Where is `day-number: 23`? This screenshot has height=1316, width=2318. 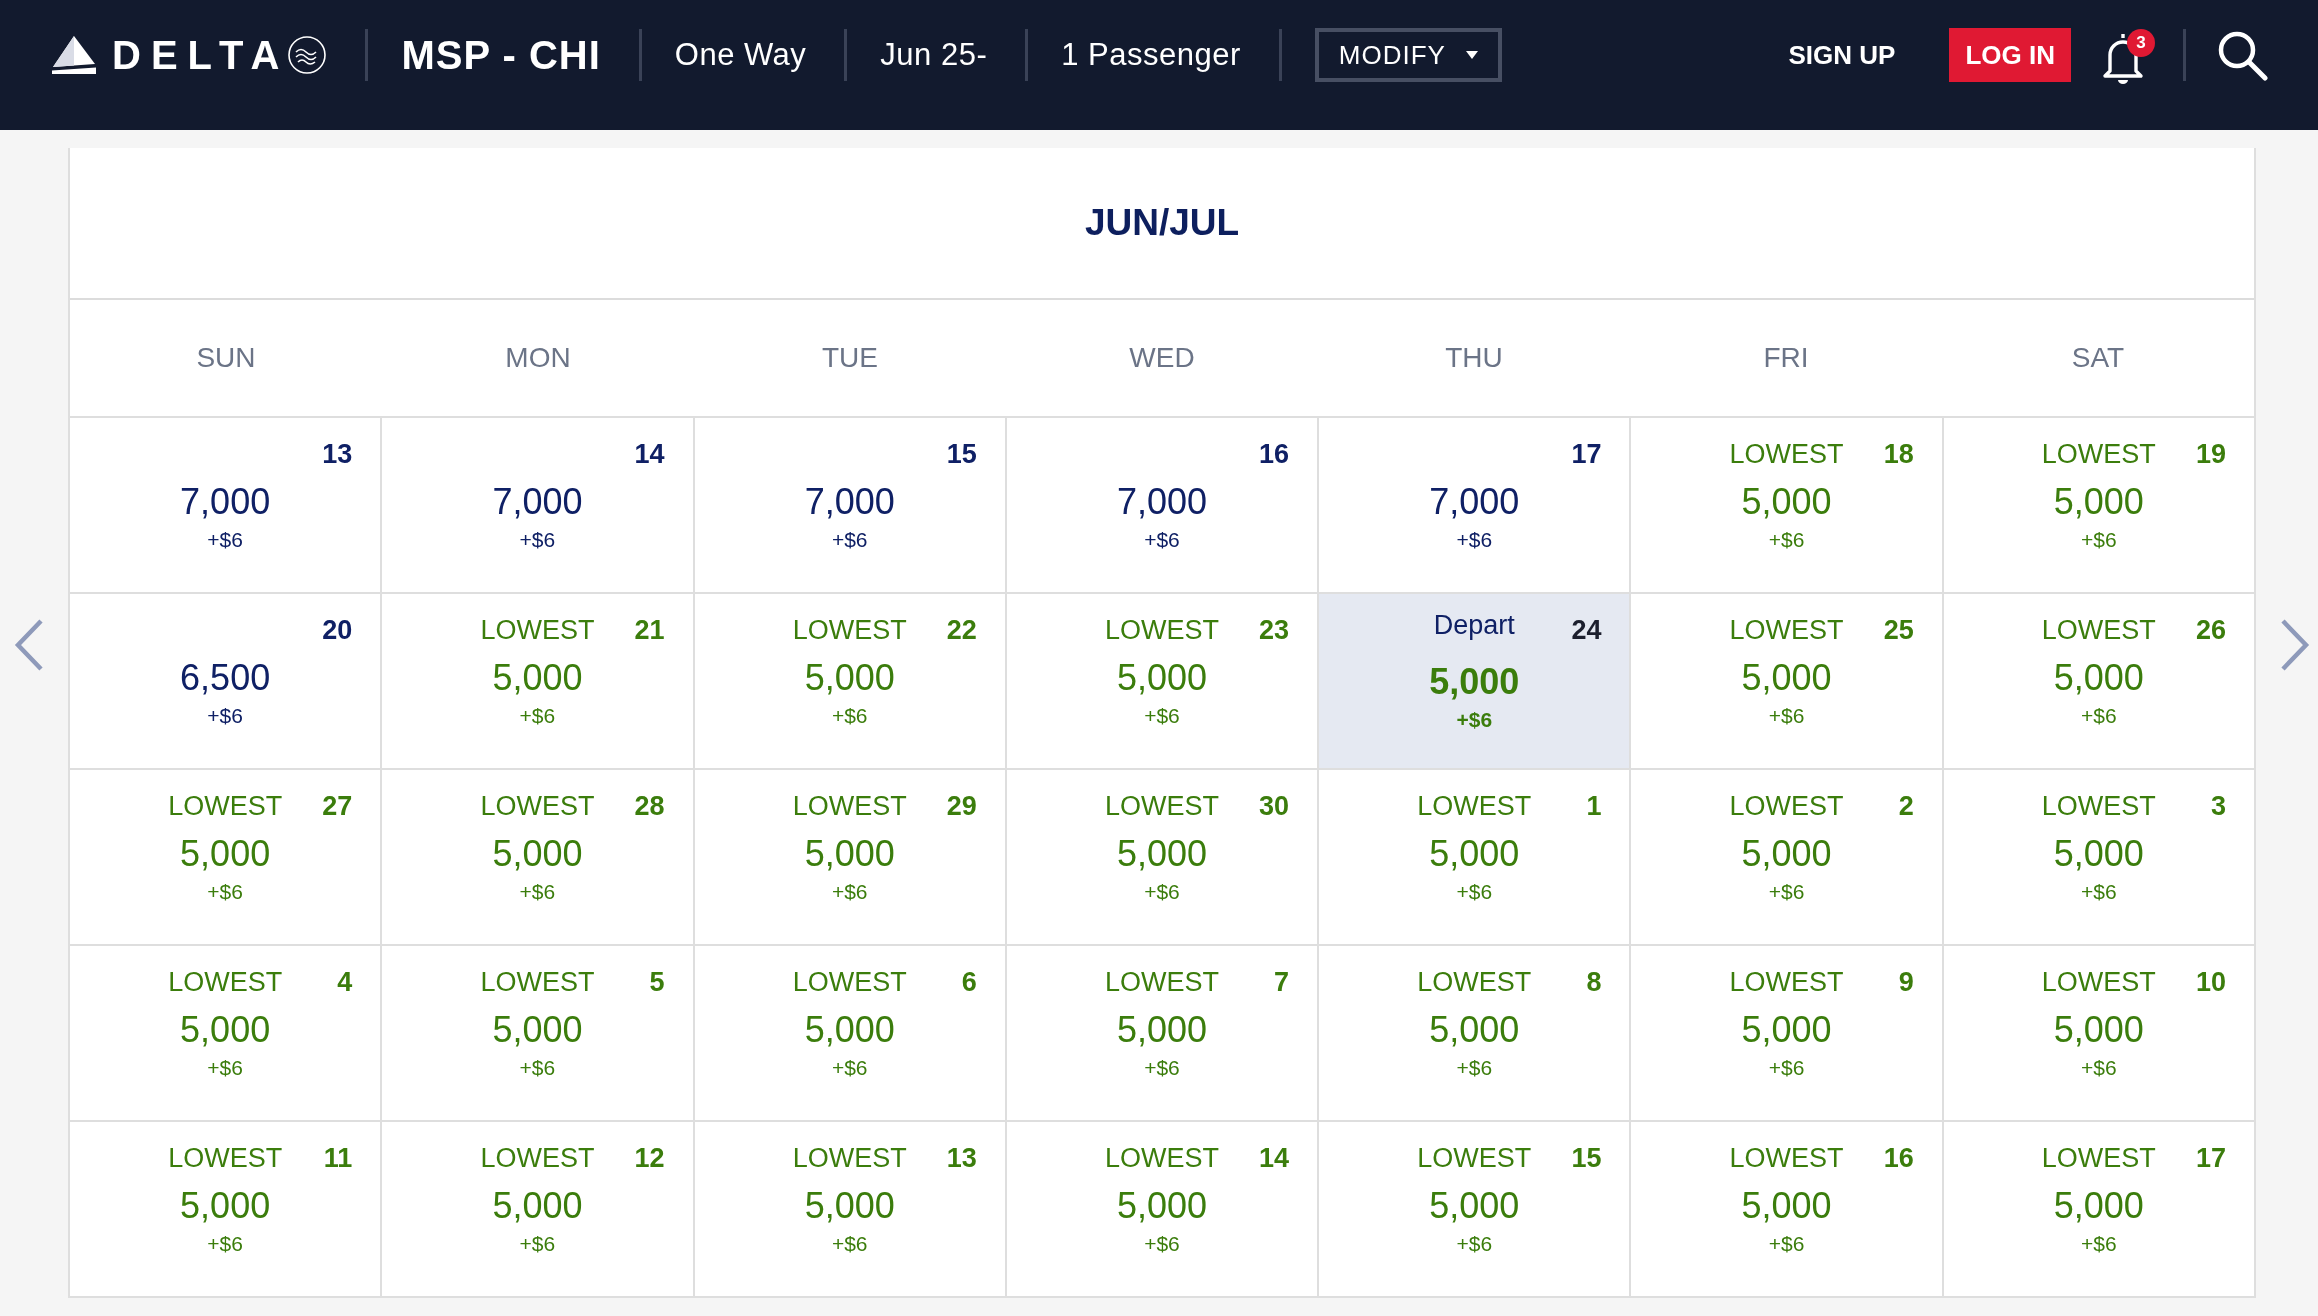
day-number: 23 is located at coordinates (1274, 630).